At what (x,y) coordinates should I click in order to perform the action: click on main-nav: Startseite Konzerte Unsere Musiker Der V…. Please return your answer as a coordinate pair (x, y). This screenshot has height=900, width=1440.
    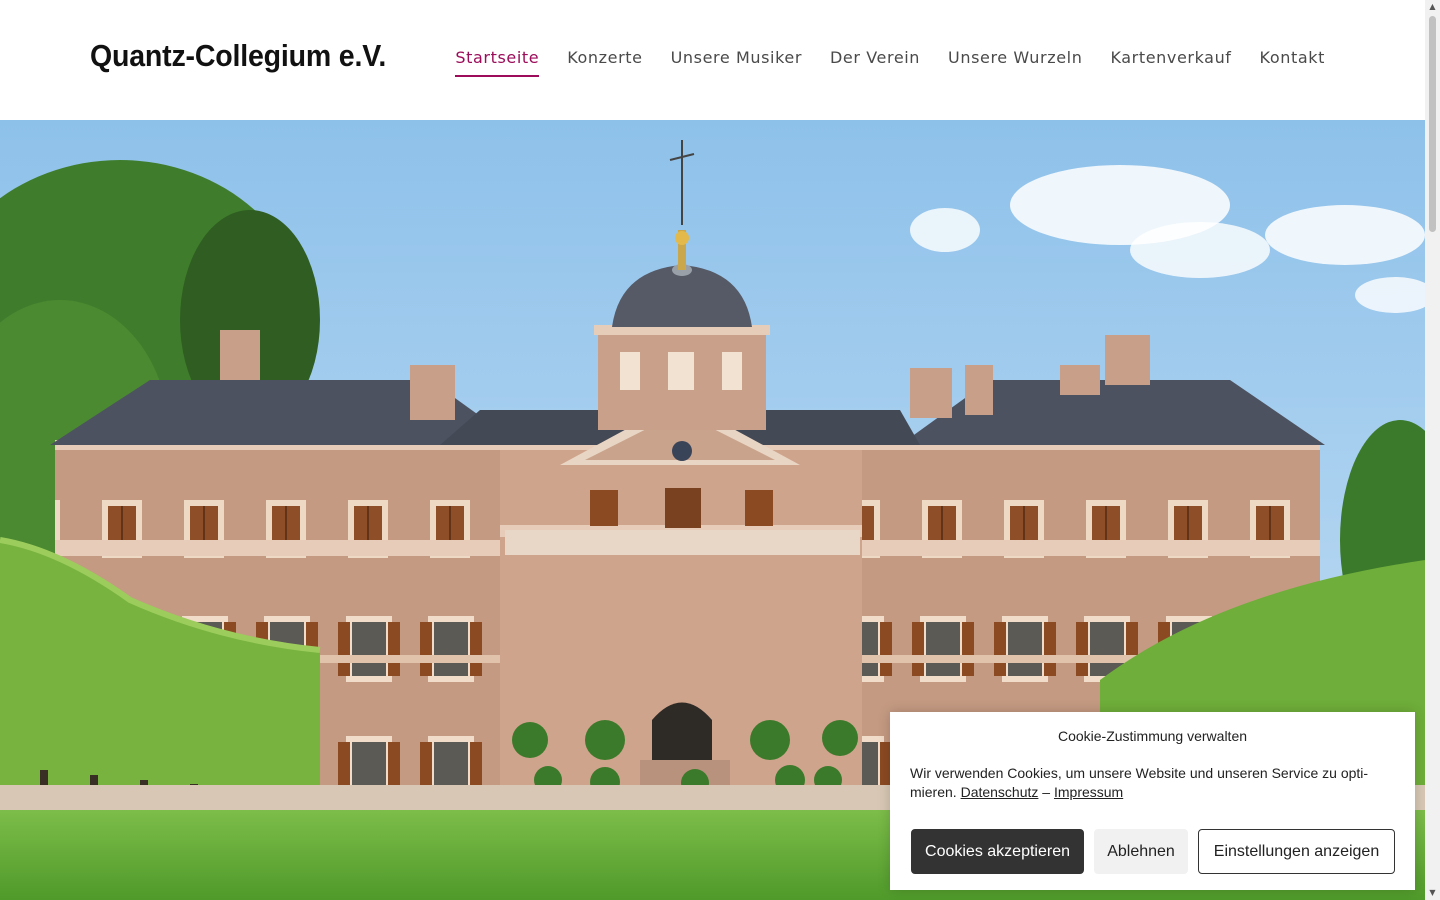
    Looking at the image, I should click on (890, 62).